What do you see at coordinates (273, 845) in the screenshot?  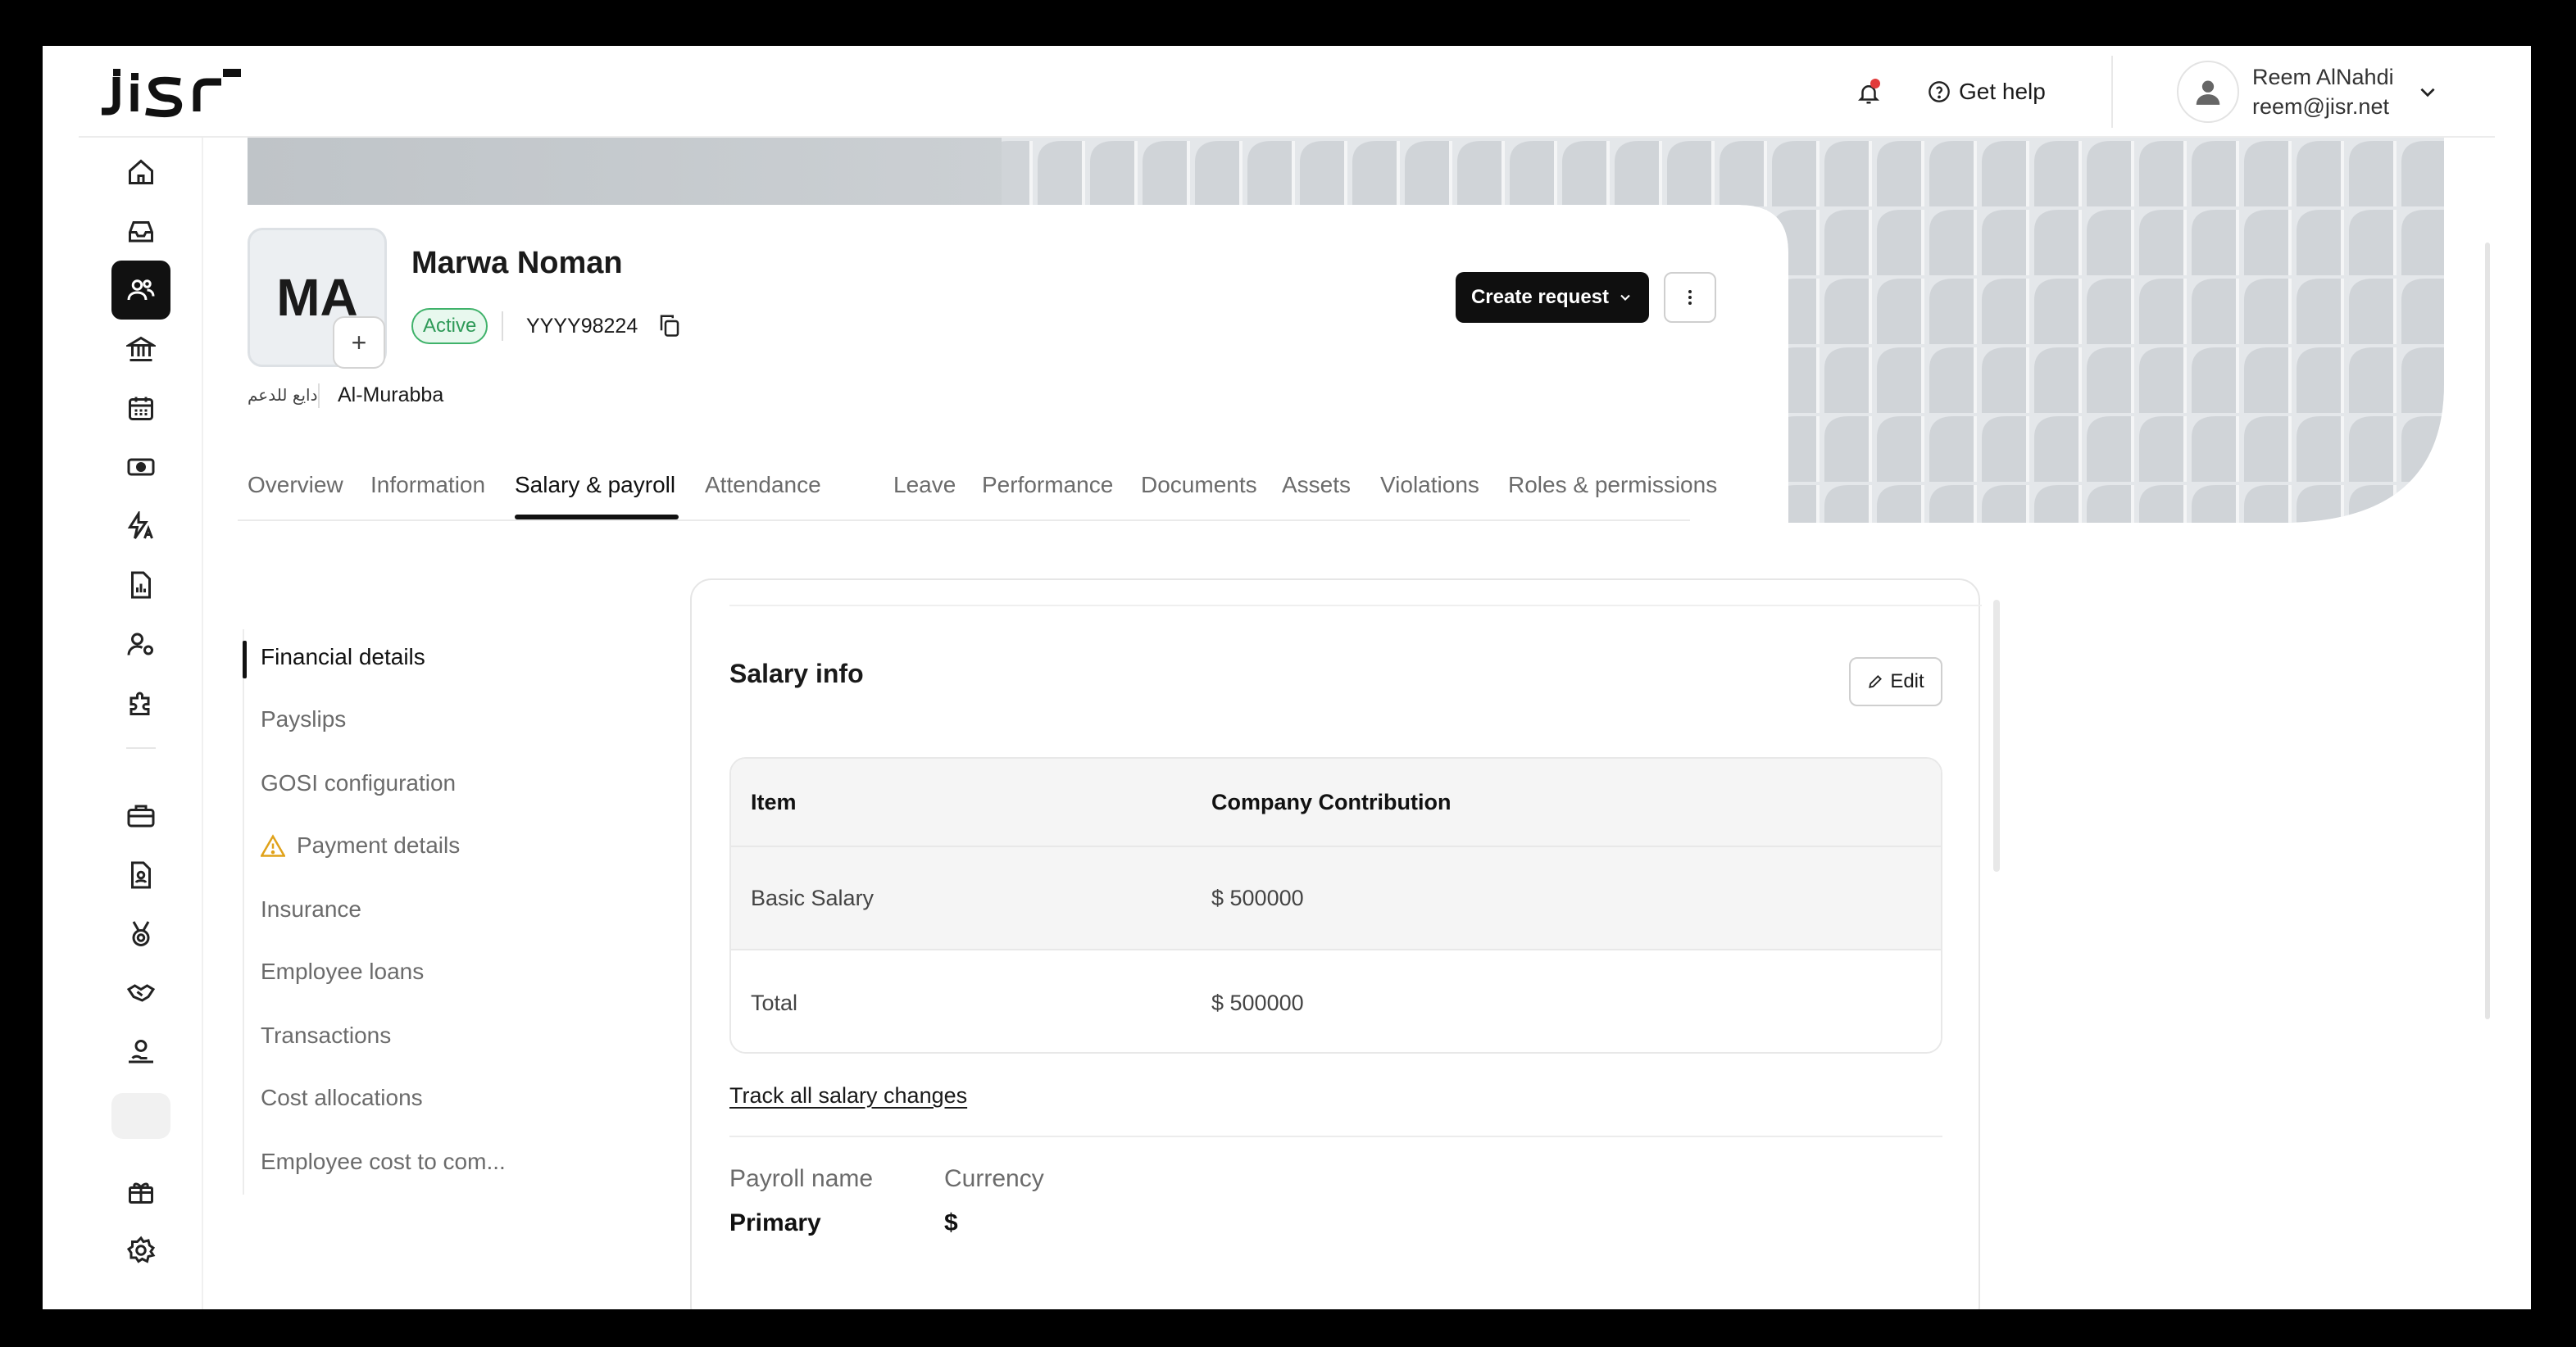 I see `warning-icon` at bounding box center [273, 845].